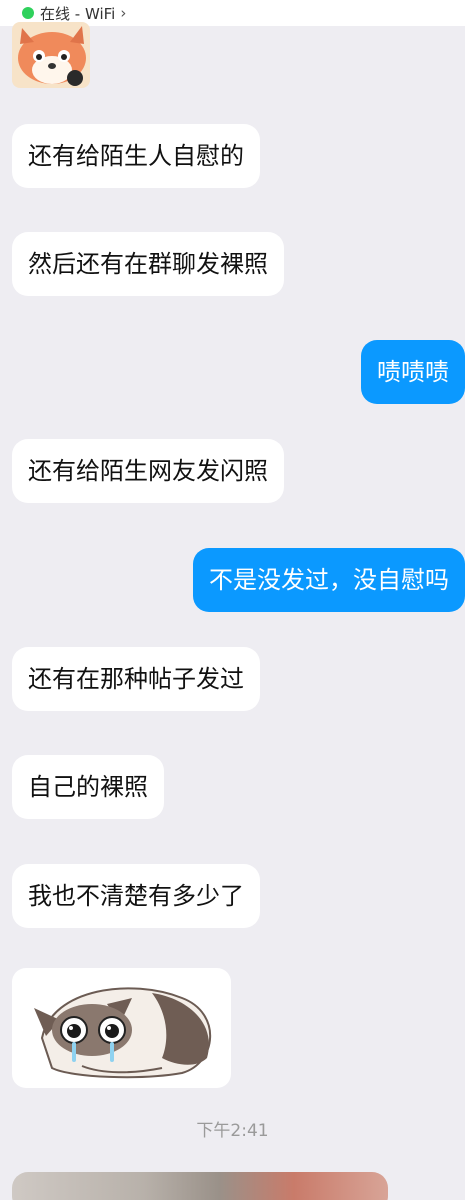 The width and height of the screenshot is (465, 1200). I want to click on message-bubble-incoming: 还有给陌生人自慰的, so click(136, 156).